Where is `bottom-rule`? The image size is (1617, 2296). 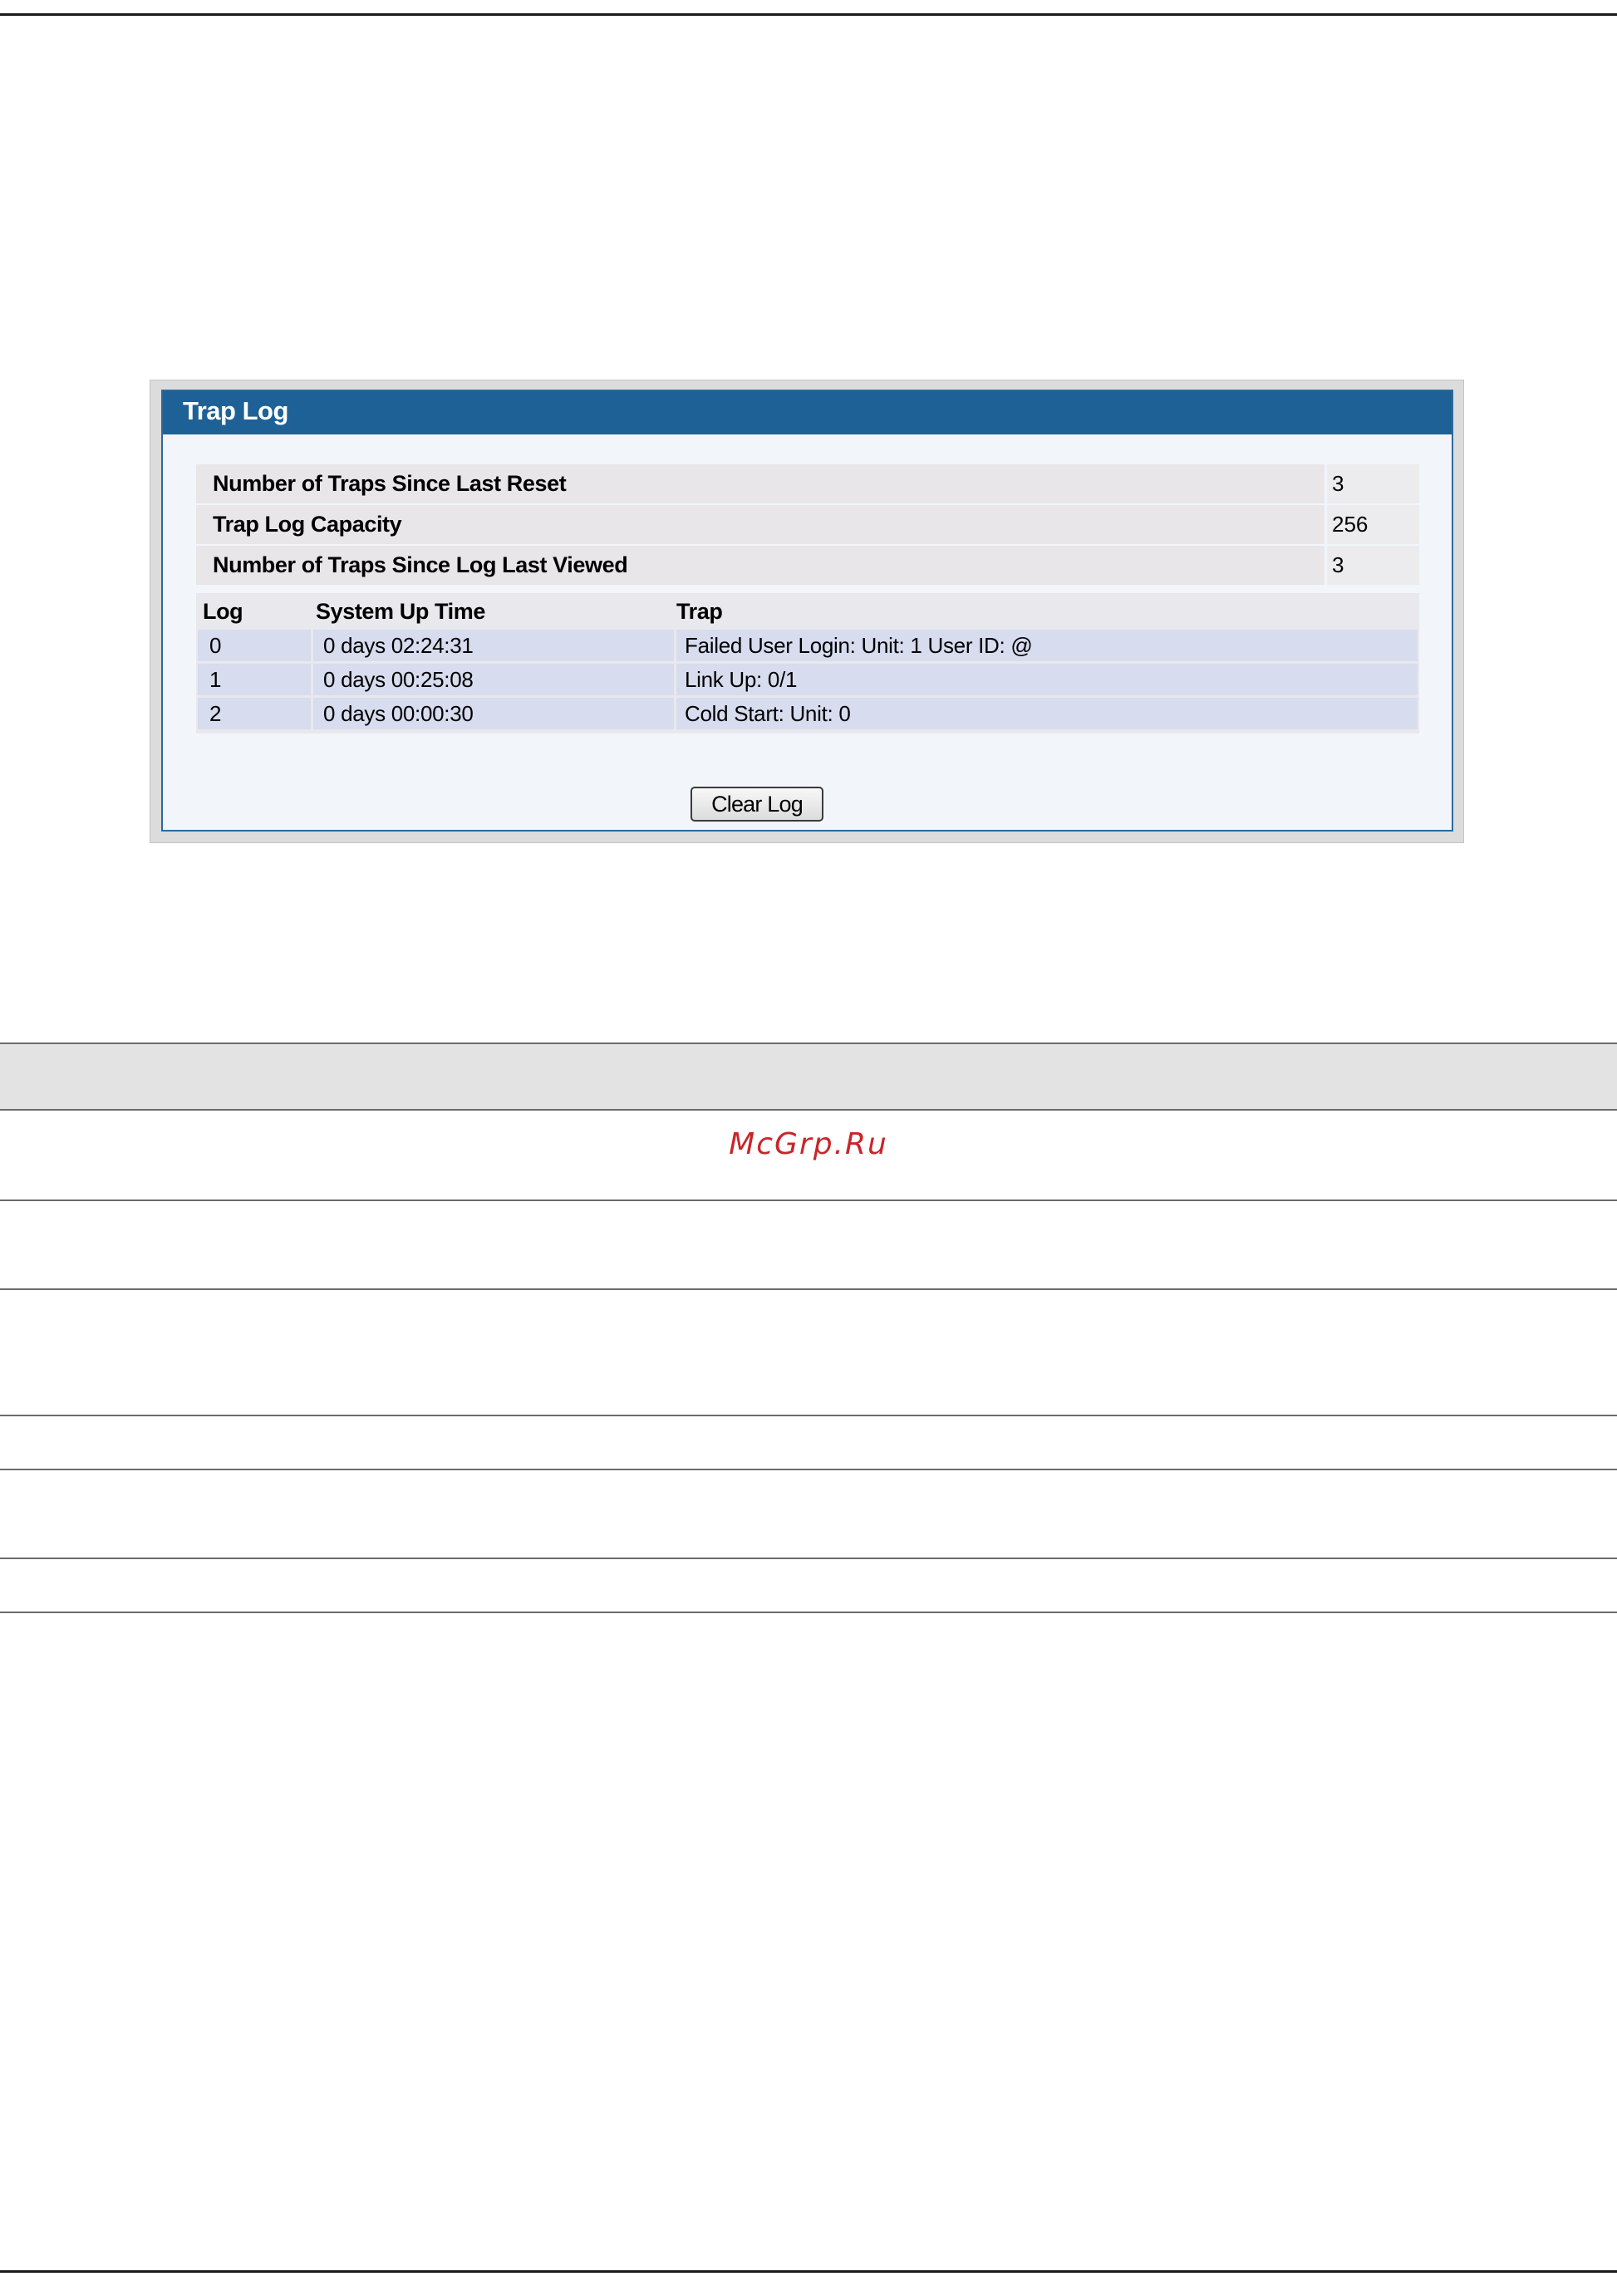
bottom-rule is located at coordinates (809, 2271).